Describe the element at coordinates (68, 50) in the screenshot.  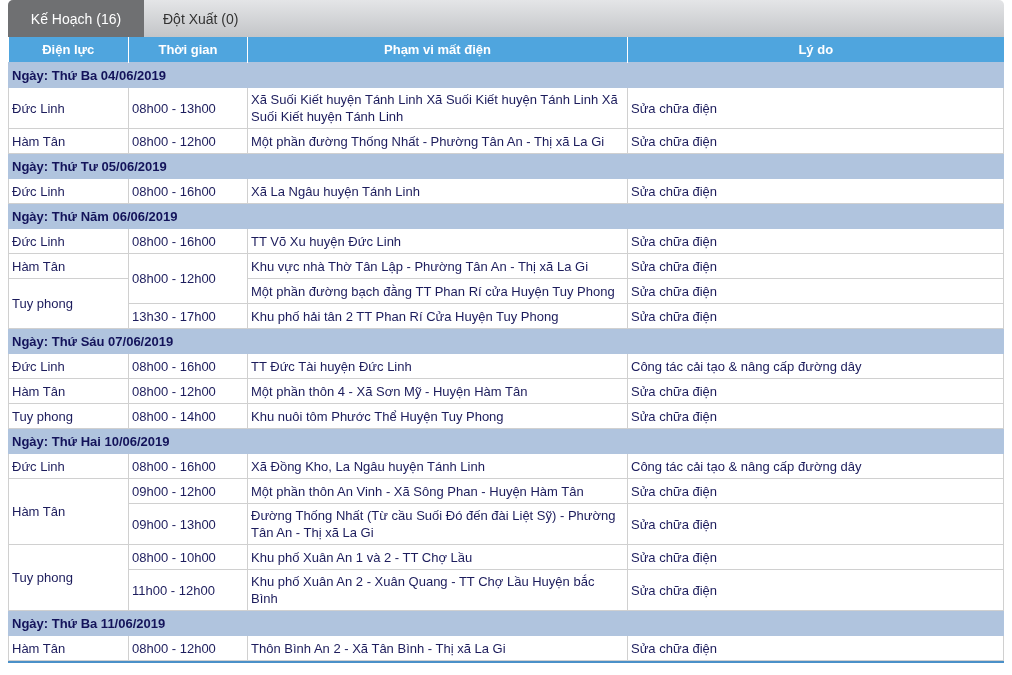
I see `column-header: Điện lực` at that location.